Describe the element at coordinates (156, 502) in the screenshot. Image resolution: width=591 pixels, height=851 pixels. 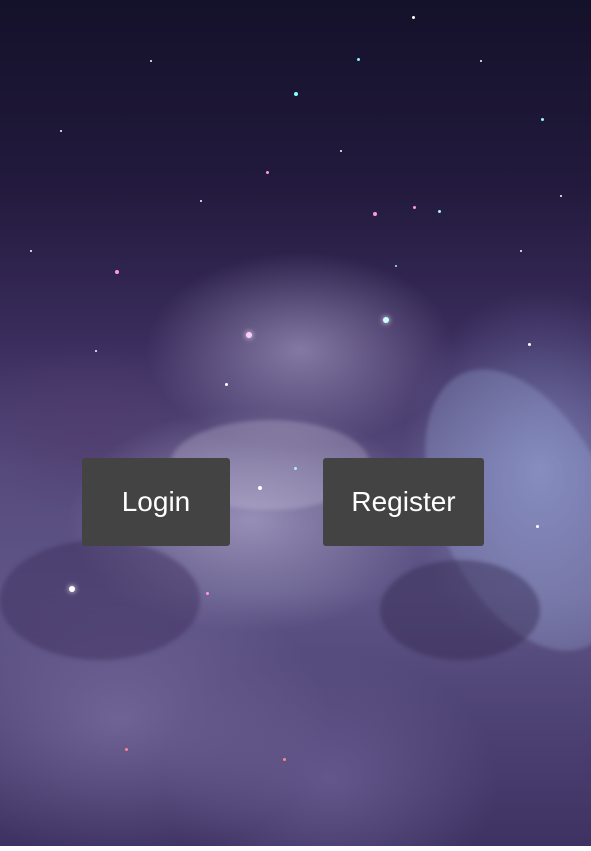
I see `login-button: Login` at that location.